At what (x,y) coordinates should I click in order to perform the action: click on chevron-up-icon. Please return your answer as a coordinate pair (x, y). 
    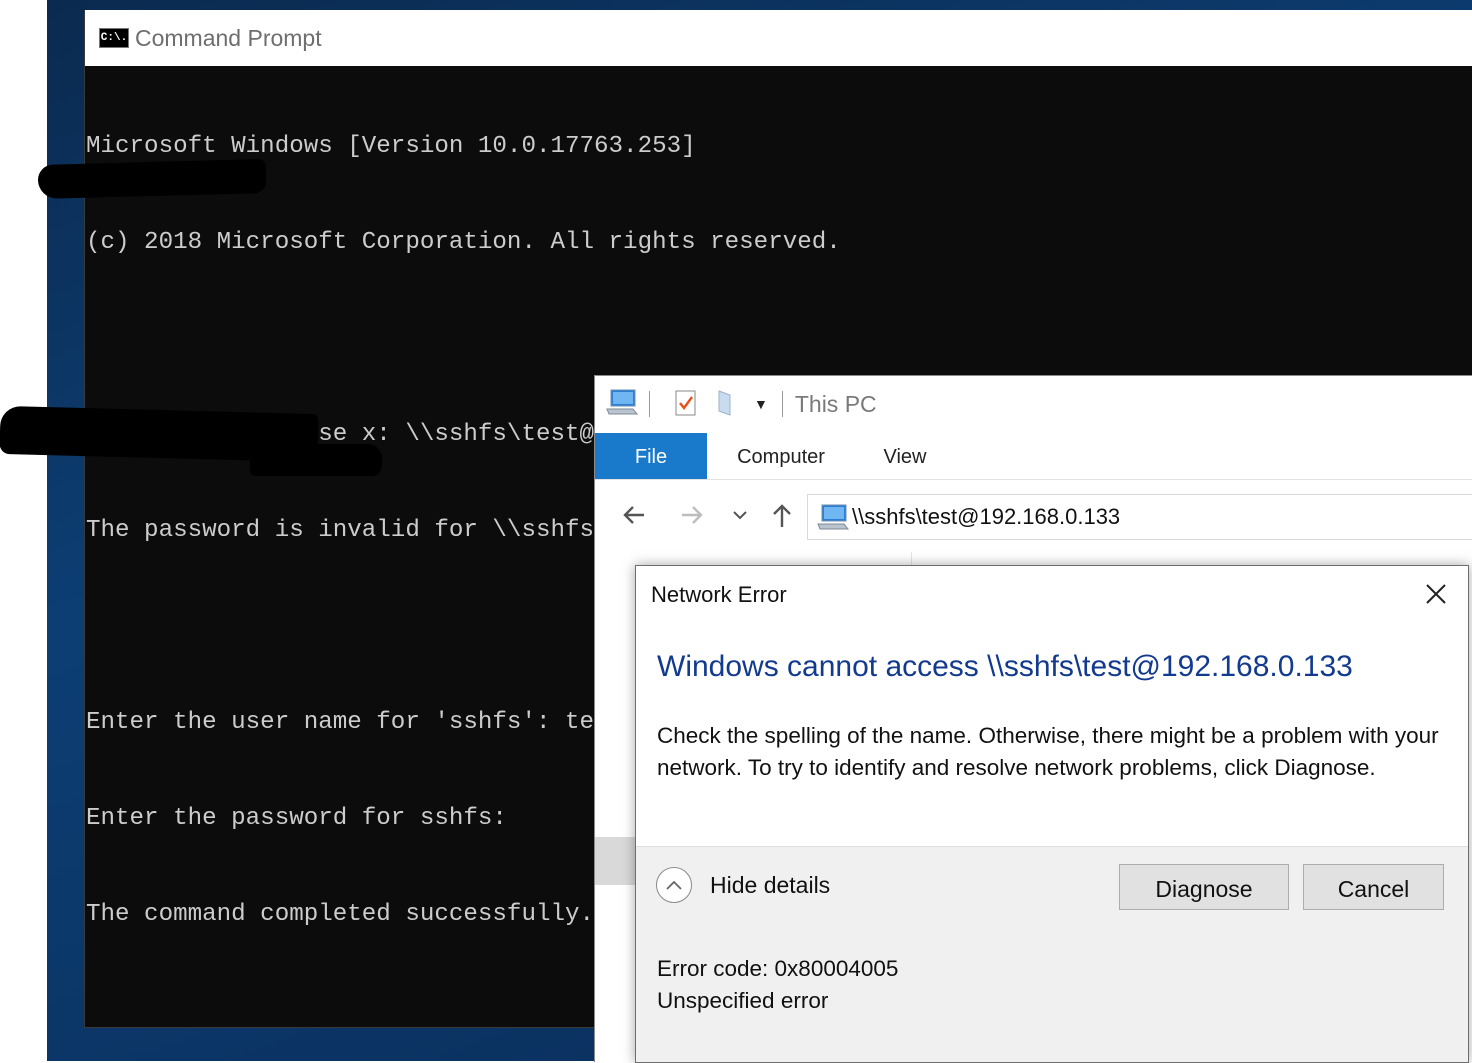
    Looking at the image, I should click on (674, 885).